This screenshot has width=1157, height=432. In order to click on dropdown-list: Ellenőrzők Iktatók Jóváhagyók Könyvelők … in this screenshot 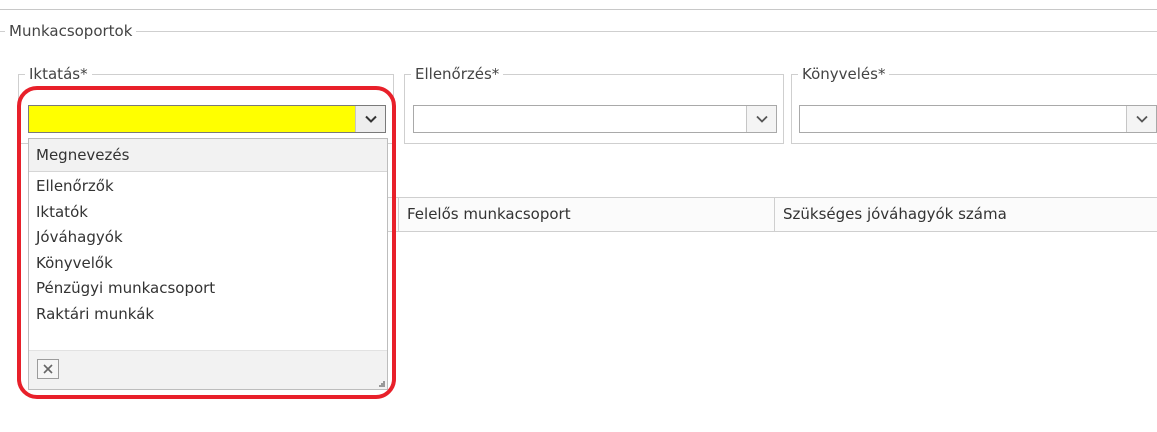, I will do `click(125, 250)`.